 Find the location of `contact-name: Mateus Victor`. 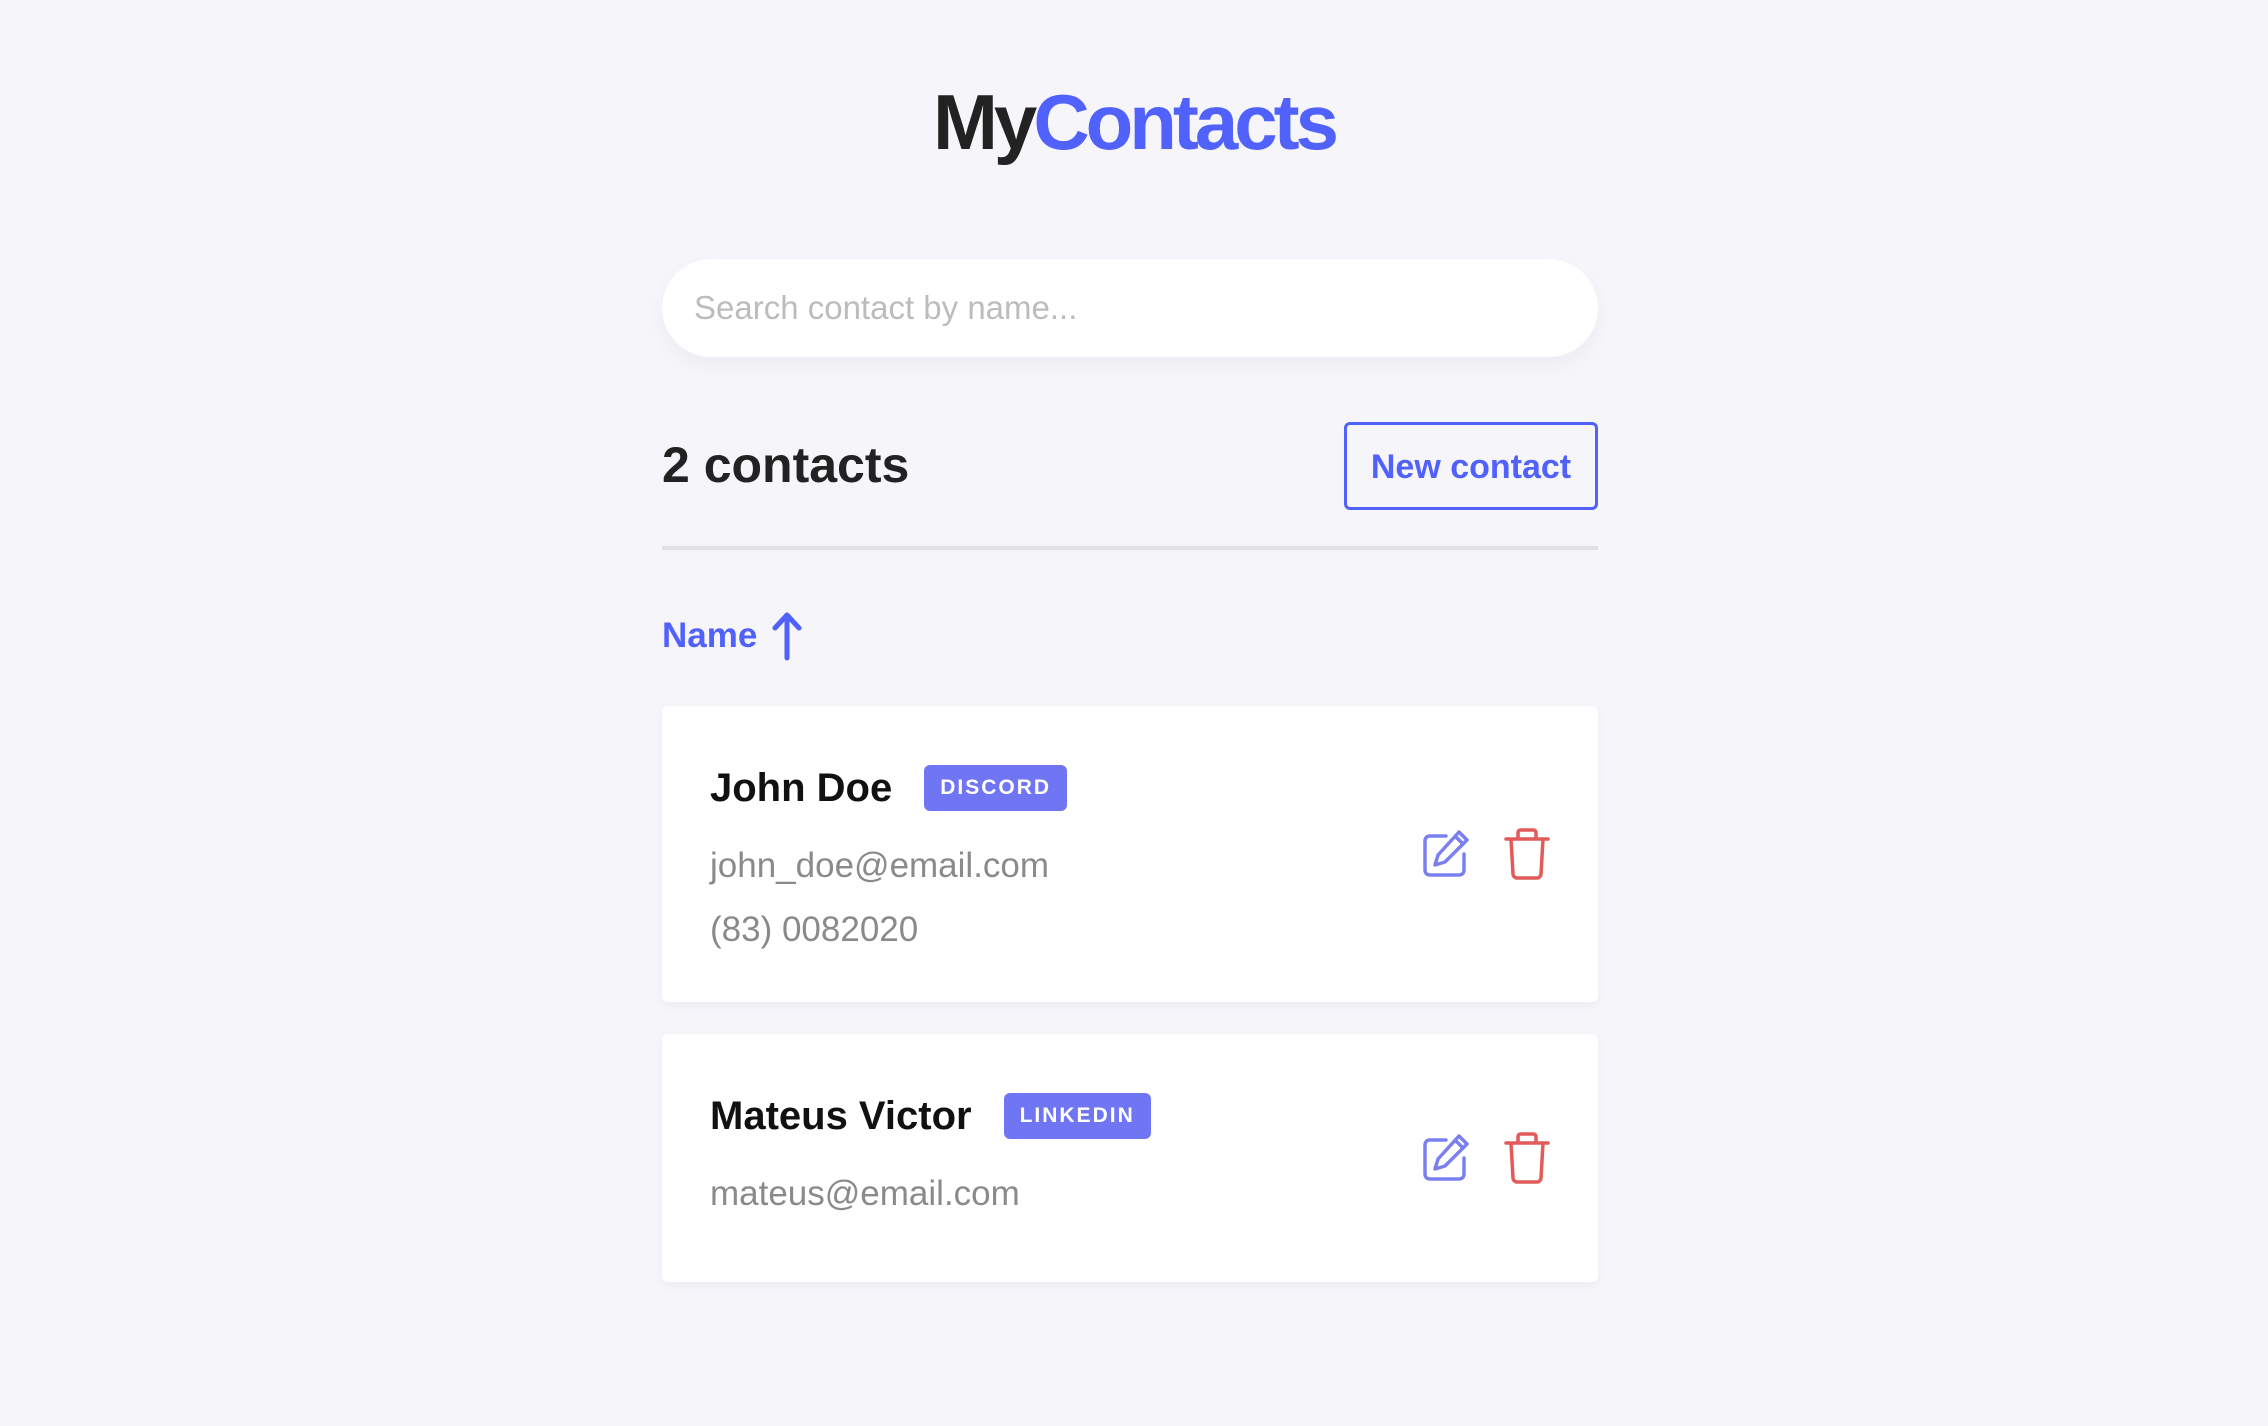

contact-name: Mateus Victor is located at coordinates (841, 1116).